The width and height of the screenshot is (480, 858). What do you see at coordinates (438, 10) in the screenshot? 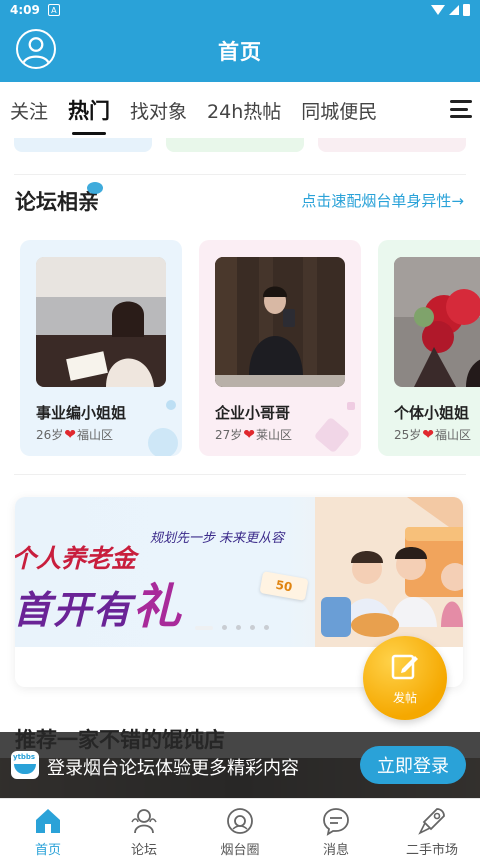
I see `wifi-icon` at bounding box center [438, 10].